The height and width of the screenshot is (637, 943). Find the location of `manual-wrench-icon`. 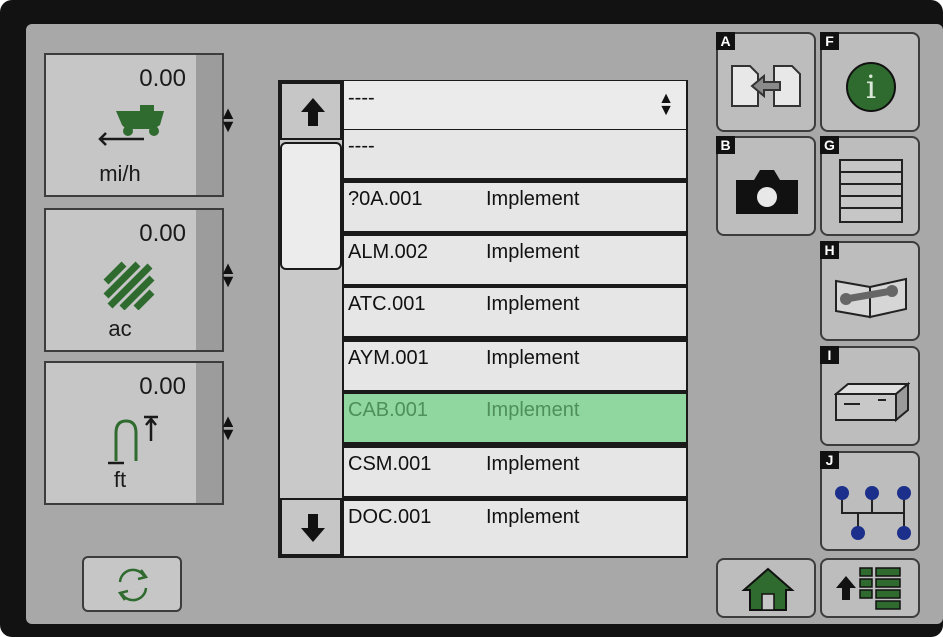

manual-wrench-icon is located at coordinates (871, 298).